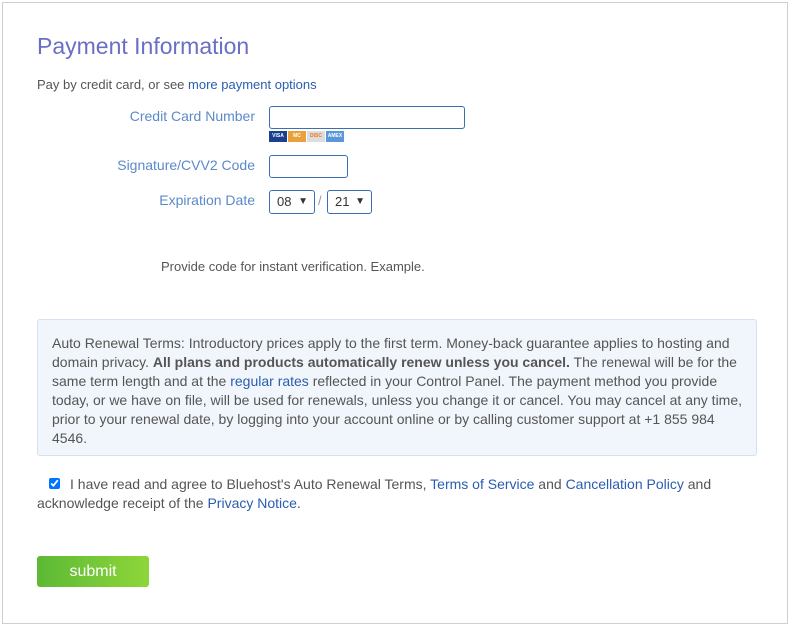 The height and width of the screenshot is (628, 792). Describe the element at coordinates (143, 46) in the screenshot. I see `page-title: Payment Information` at that location.